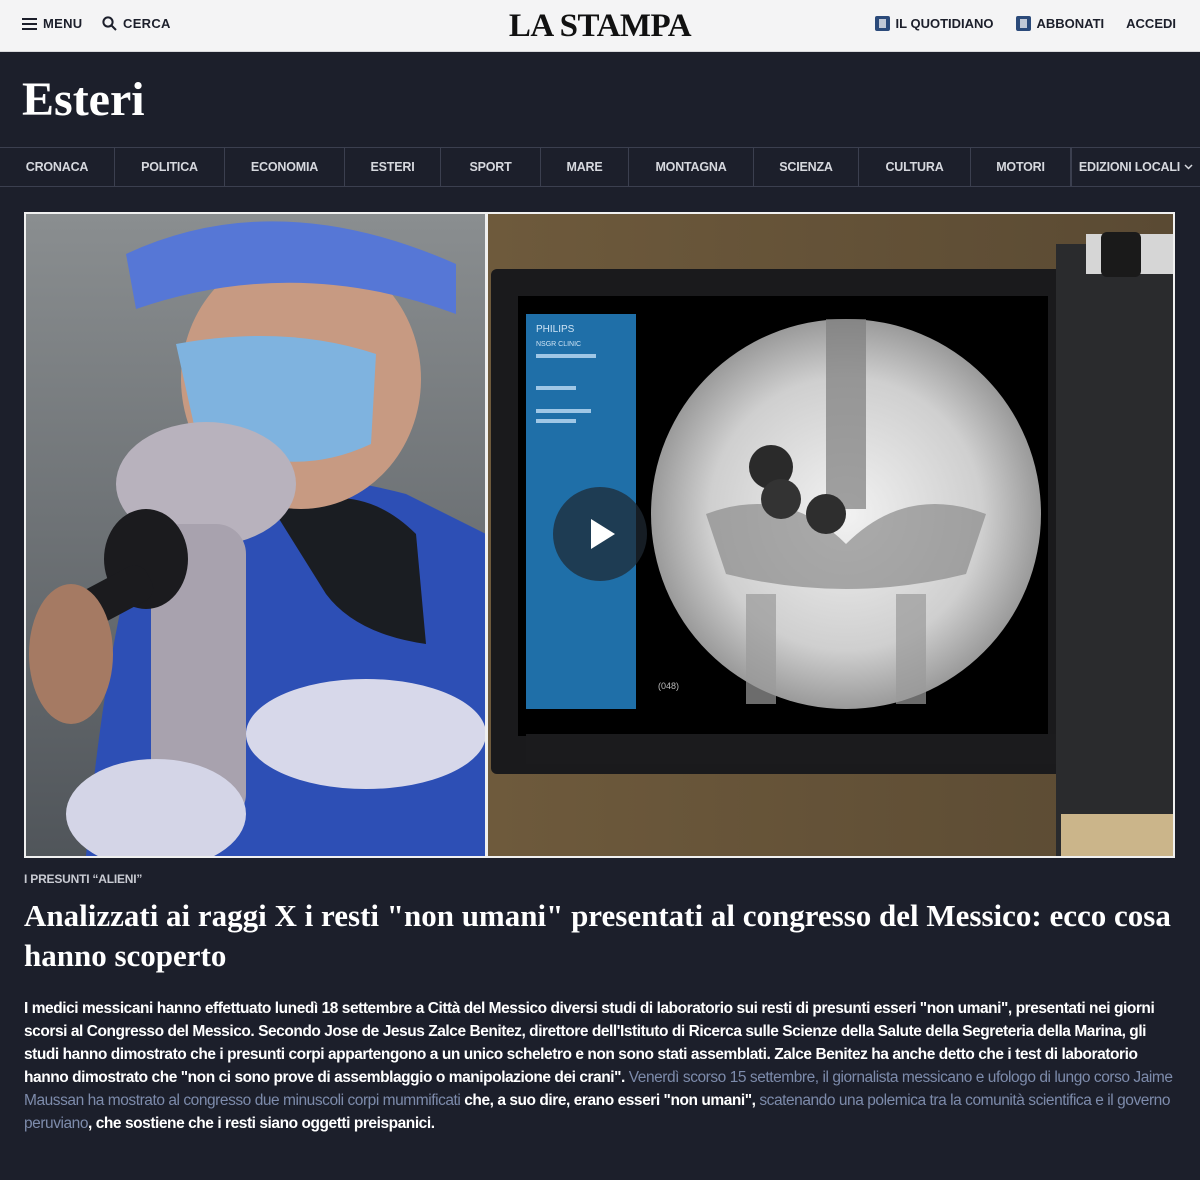 The width and height of the screenshot is (1200, 1180). I want to click on article-kicker: I PRESUNTI “ALIENI”, so click(83, 879).